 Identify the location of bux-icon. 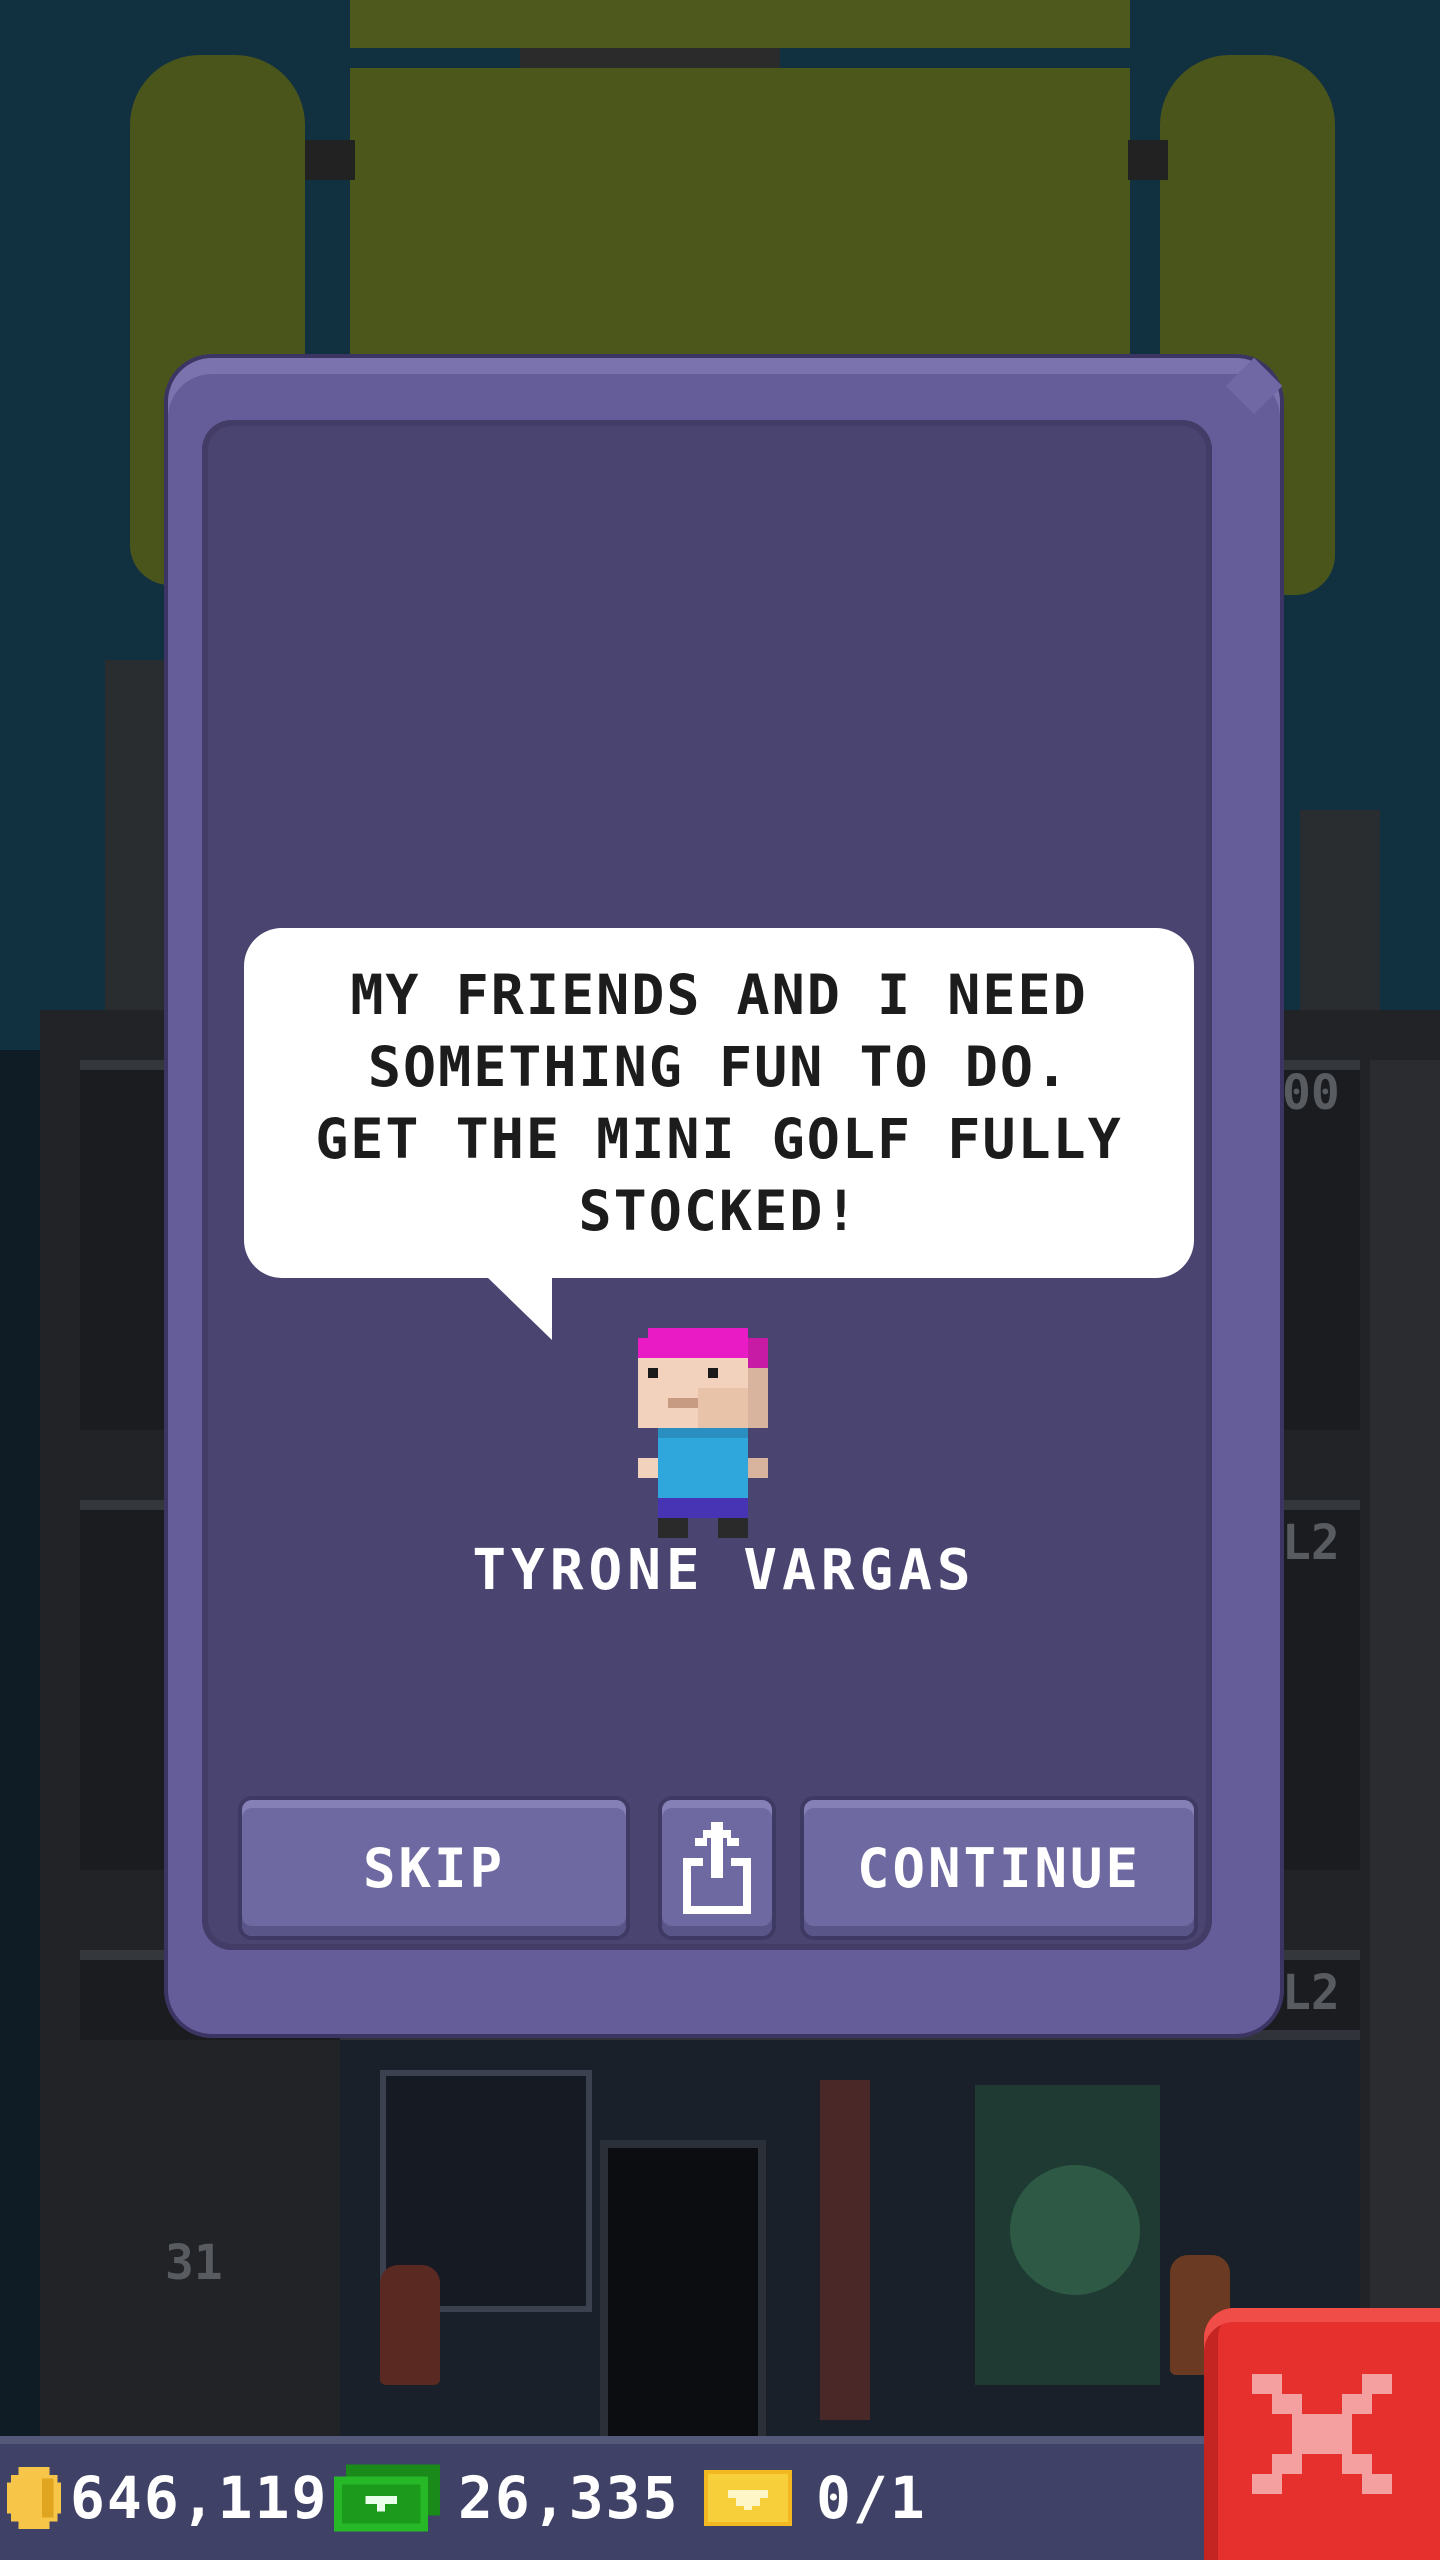
(387, 2498).